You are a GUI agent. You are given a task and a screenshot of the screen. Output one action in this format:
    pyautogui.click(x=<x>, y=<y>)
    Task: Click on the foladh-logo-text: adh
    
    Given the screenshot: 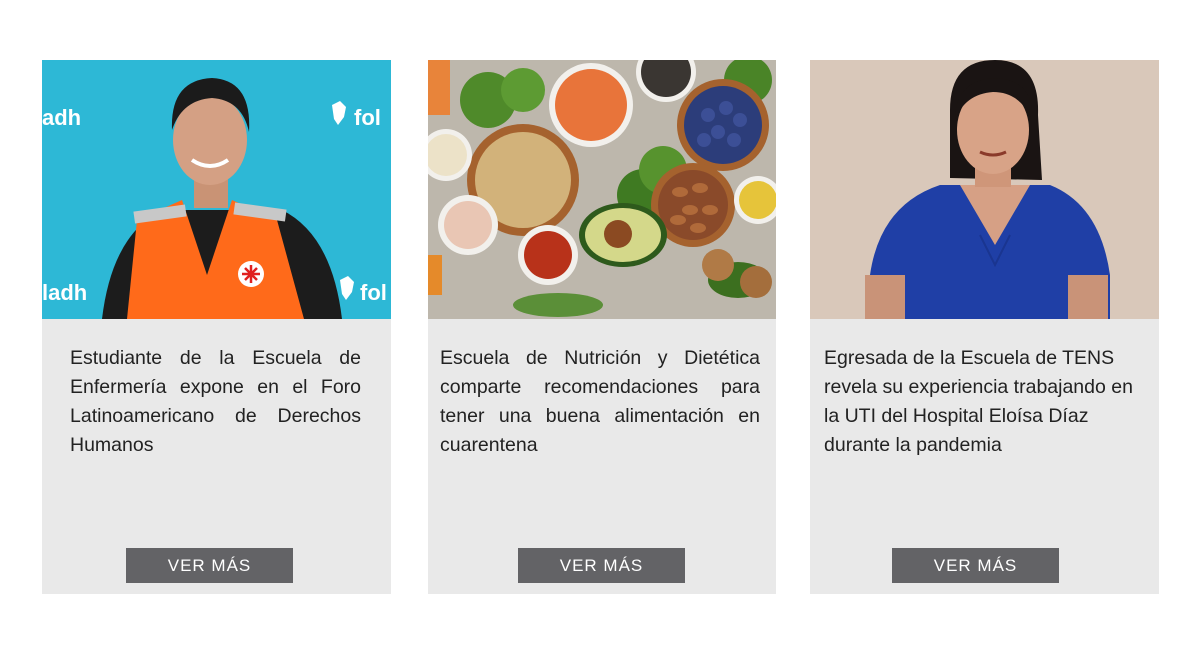 What is the action you would take?
    pyautogui.click(x=61, y=117)
    